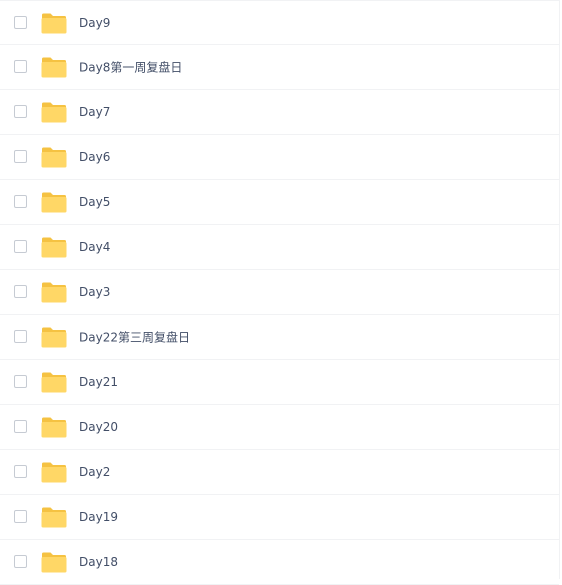 The image size is (562, 585). I want to click on list-item: Day6, so click(279, 157).